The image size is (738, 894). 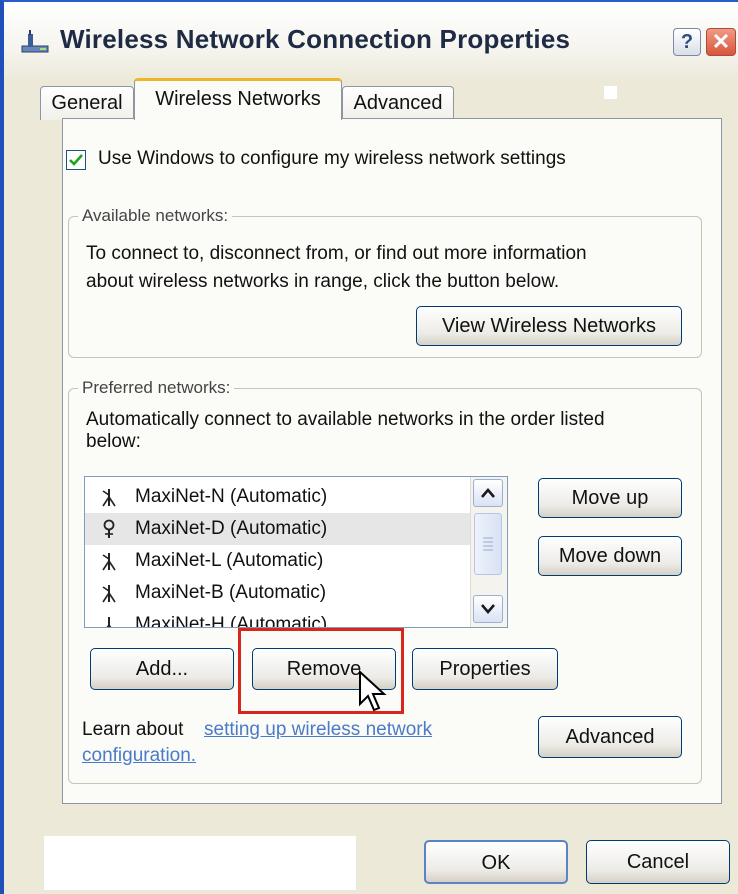 I want to click on blank-square, so click(x=610, y=92).